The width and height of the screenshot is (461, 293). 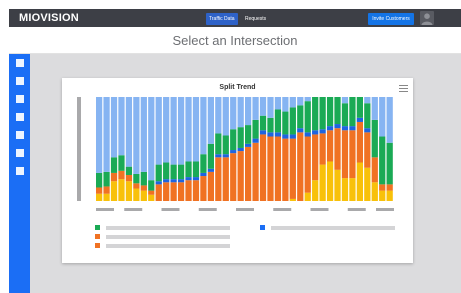 I want to click on tab-traffic-data: Traffic Data, so click(x=222, y=19).